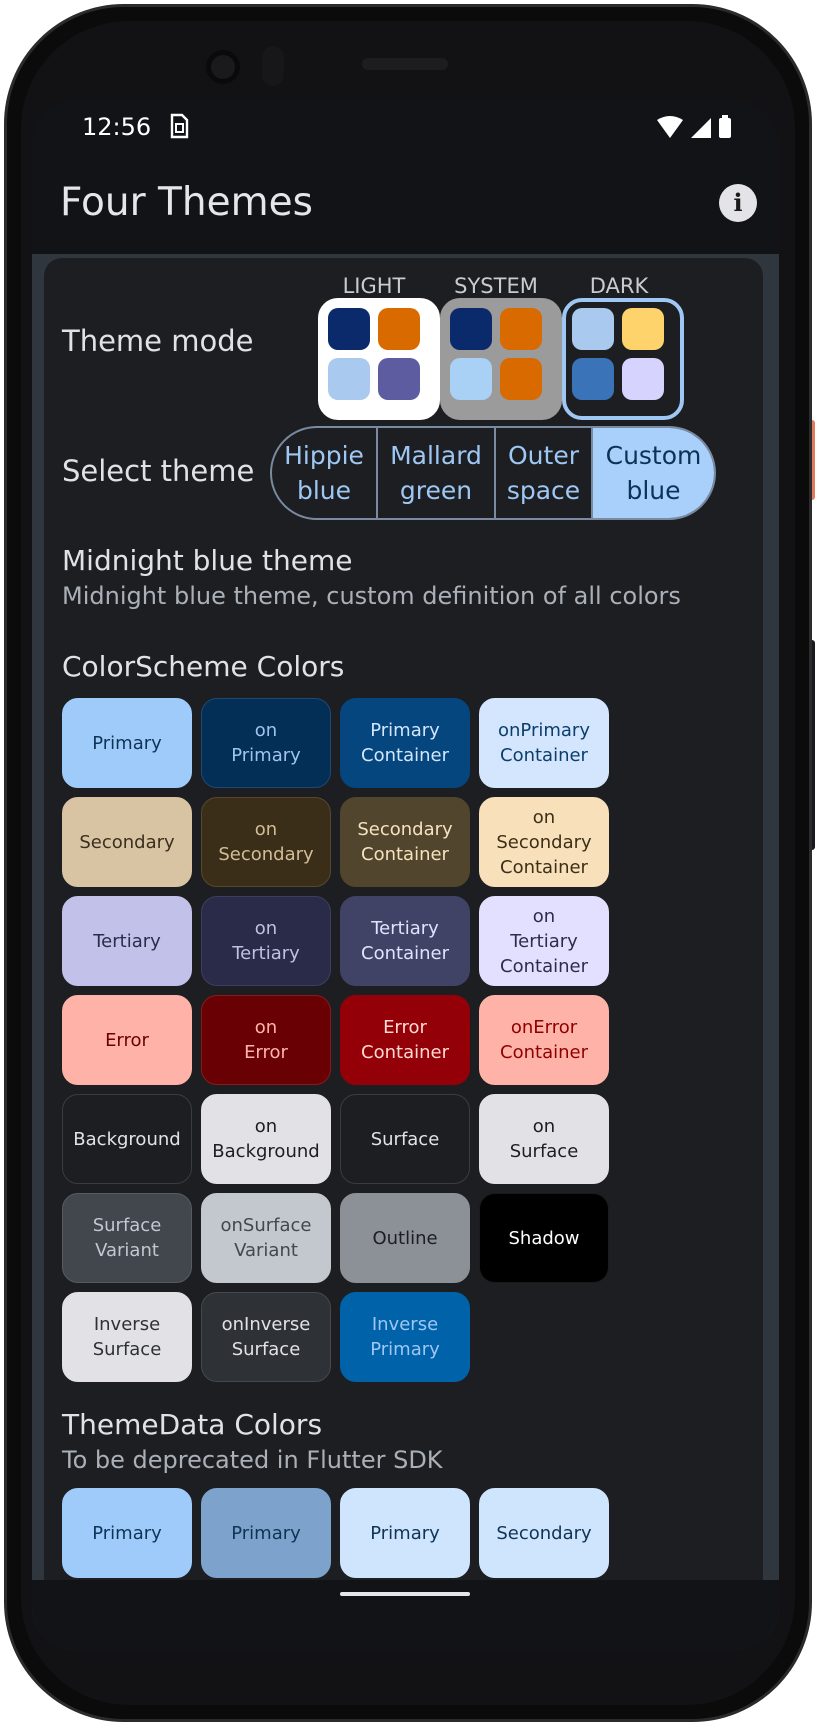 This screenshot has width=815, height=1727. I want to click on colorscheme-color-tile: Outline, so click(405, 1238).